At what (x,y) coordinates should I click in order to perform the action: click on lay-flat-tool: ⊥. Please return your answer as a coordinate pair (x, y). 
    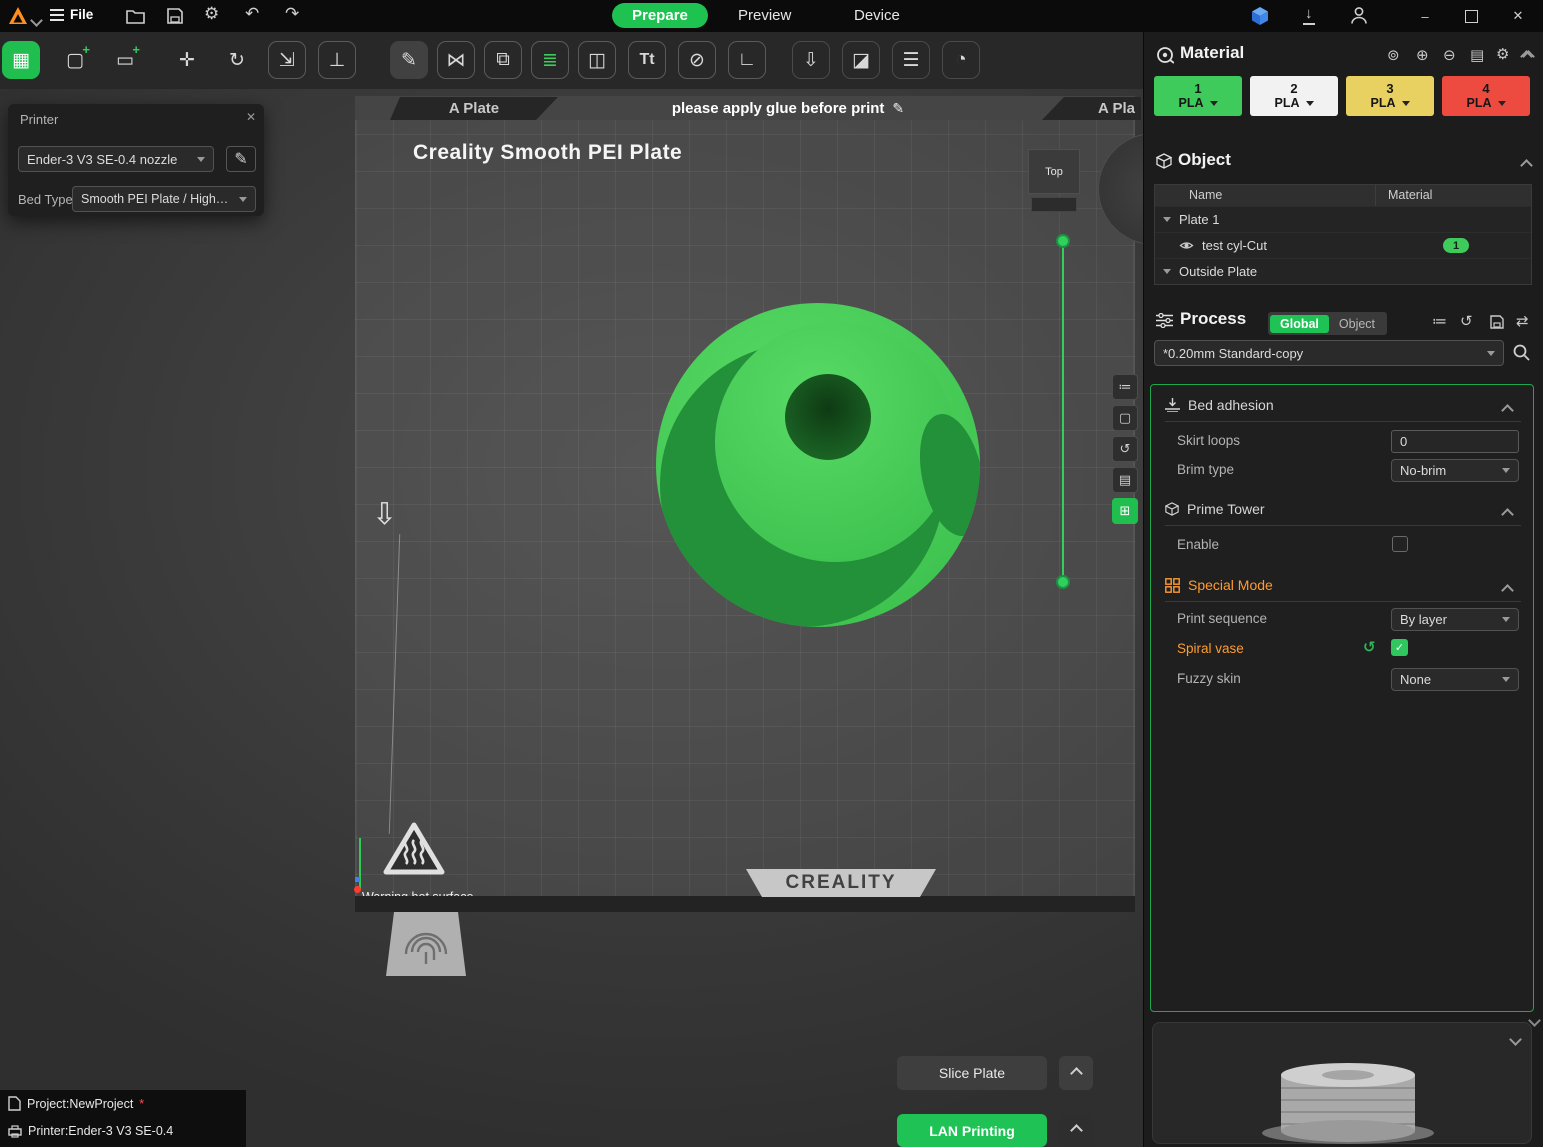
    Looking at the image, I should click on (337, 60).